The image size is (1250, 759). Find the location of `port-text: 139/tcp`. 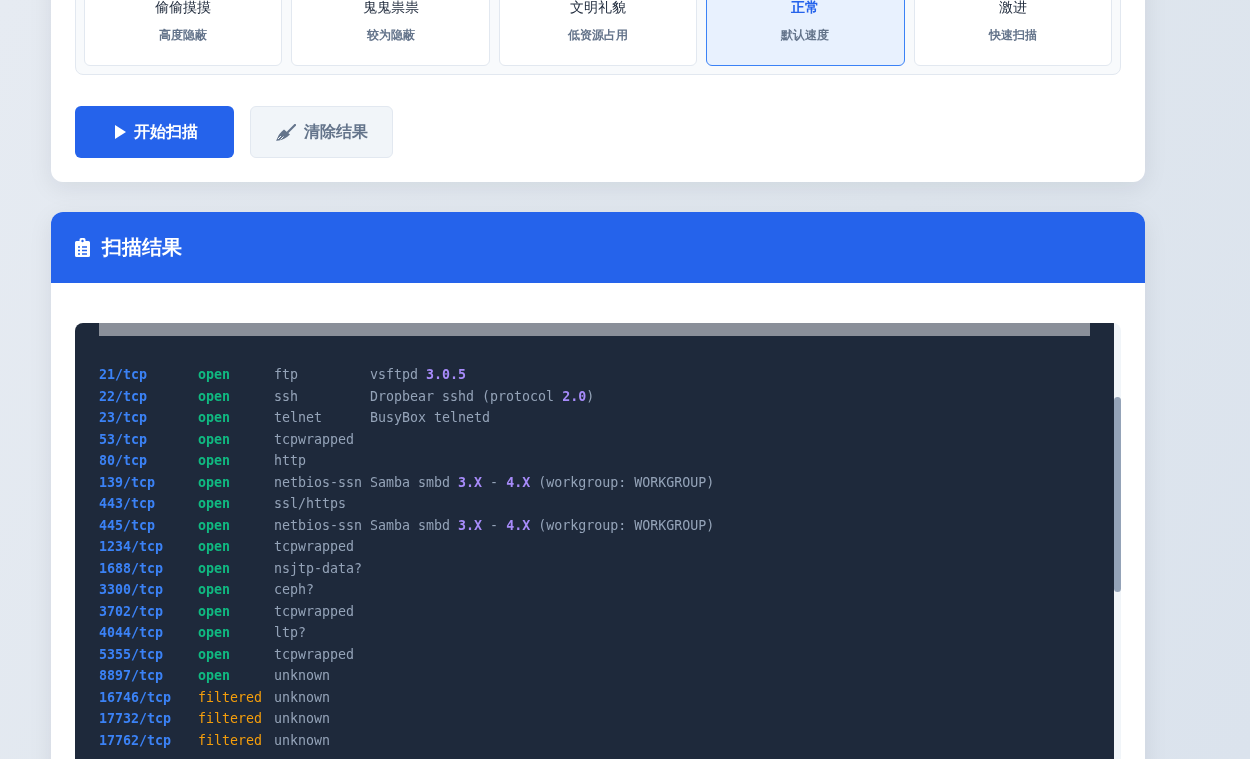

port-text: 139/tcp is located at coordinates (127, 482).